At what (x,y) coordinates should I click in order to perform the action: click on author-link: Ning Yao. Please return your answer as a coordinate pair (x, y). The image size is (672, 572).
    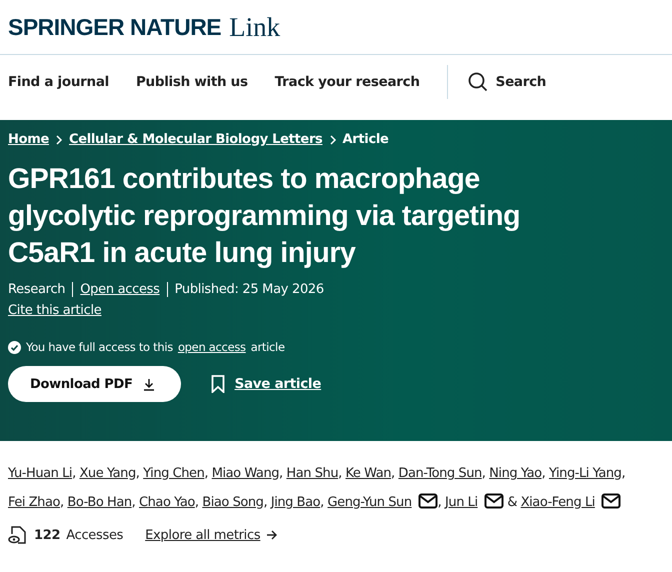
    Looking at the image, I should click on (515, 473).